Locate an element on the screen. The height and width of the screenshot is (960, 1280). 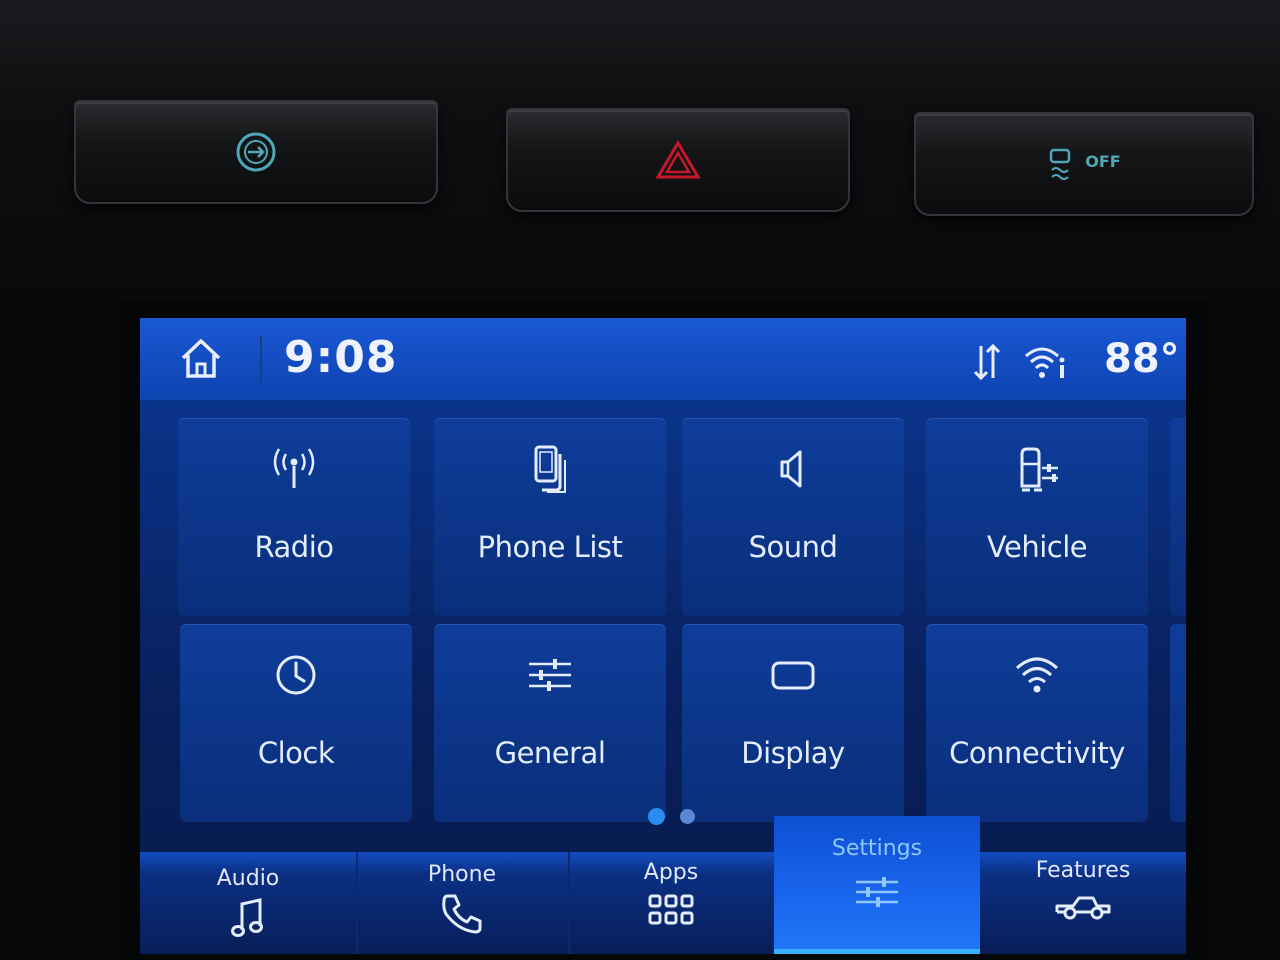
nav-label: Phone is located at coordinates (462, 874).